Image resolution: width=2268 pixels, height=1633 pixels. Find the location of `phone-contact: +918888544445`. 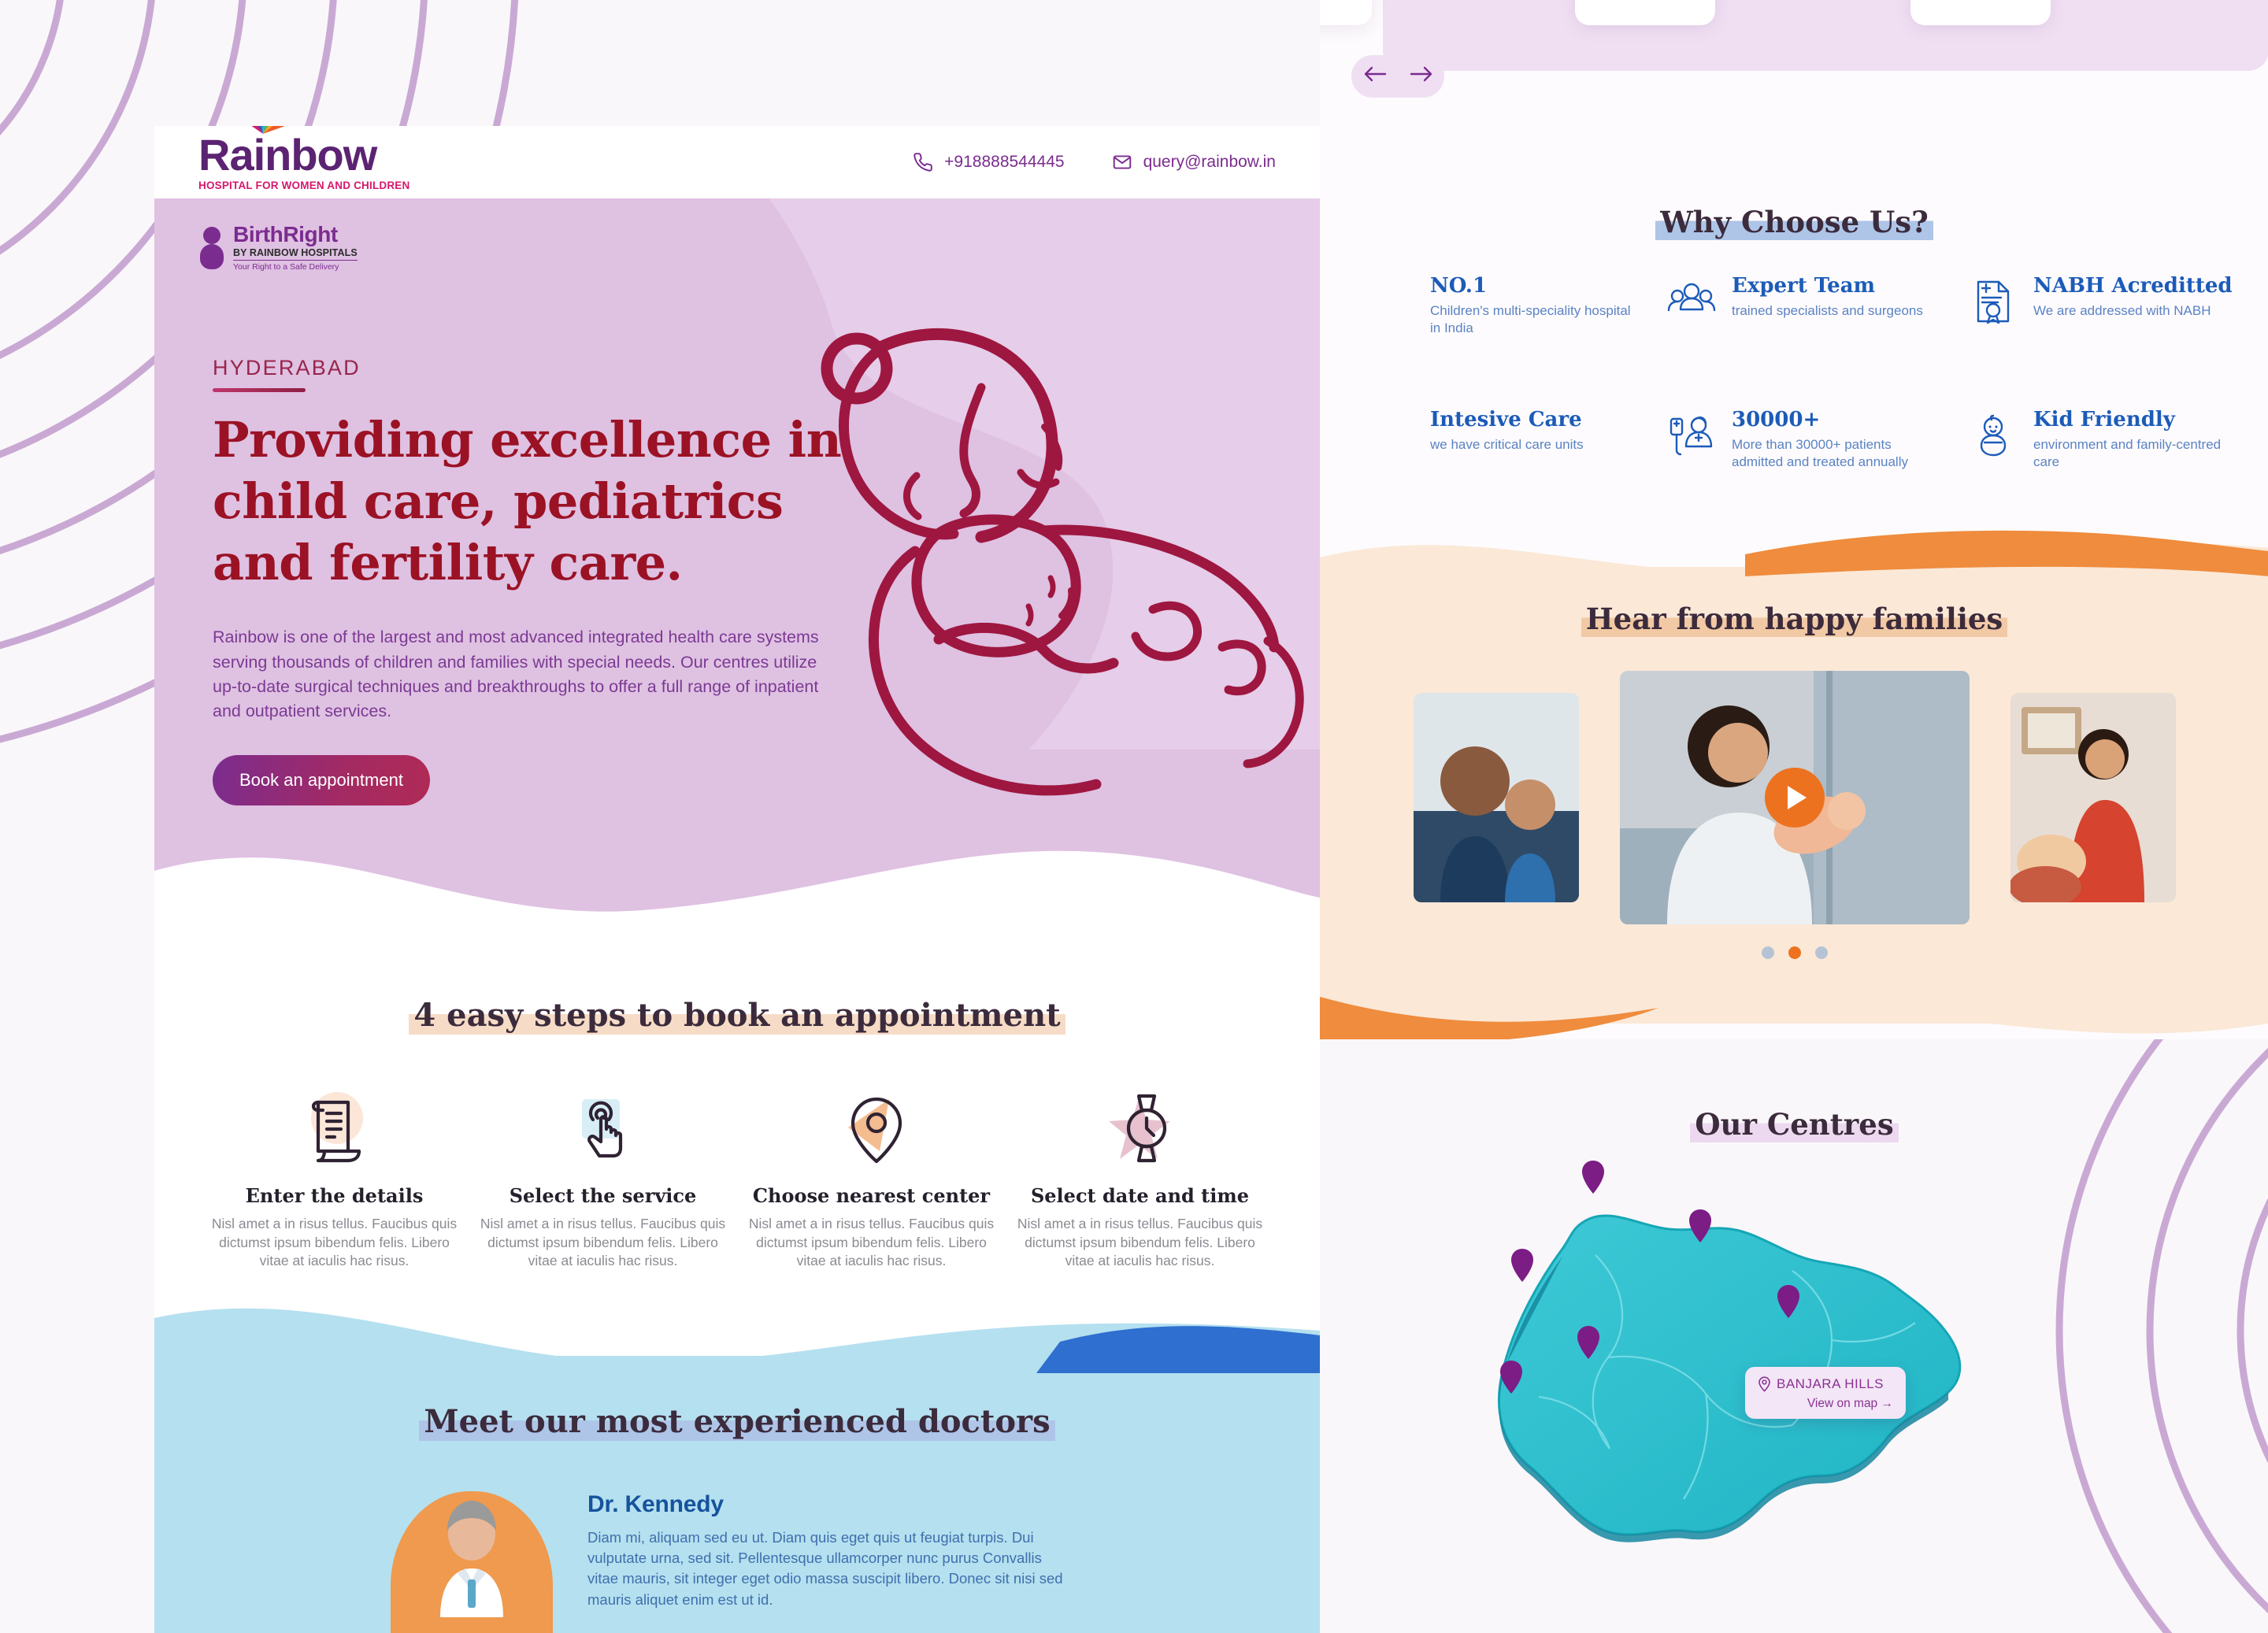

phone-contact: +918888544445 is located at coordinates (989, 162).